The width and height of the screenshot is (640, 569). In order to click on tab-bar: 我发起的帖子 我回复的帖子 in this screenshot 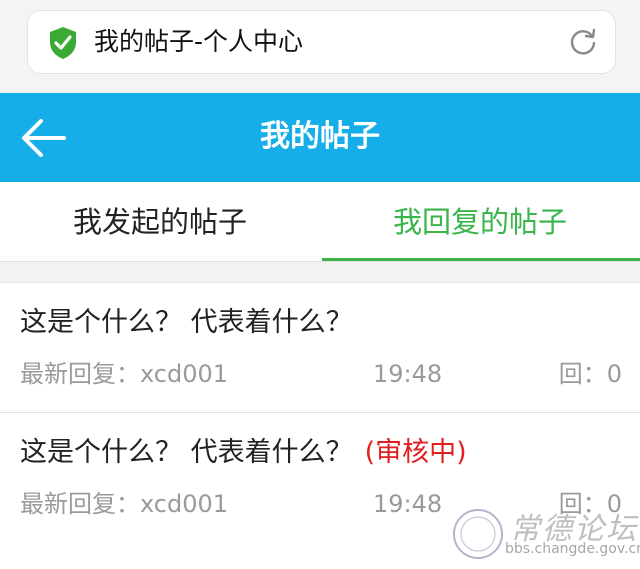, I will do `click(320, 222)`.